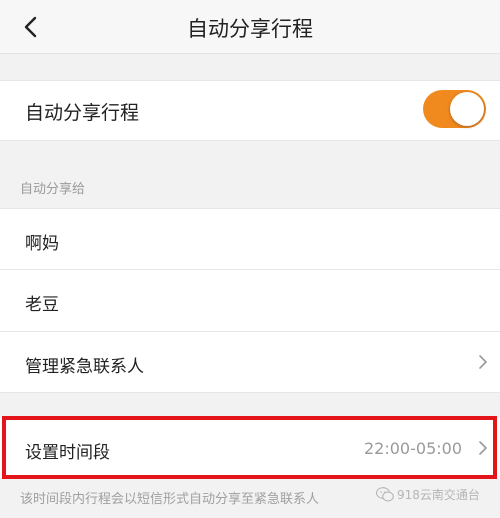 The image size is (500, 518). I want to click on contact-name: 老豆, so click(42, 305).